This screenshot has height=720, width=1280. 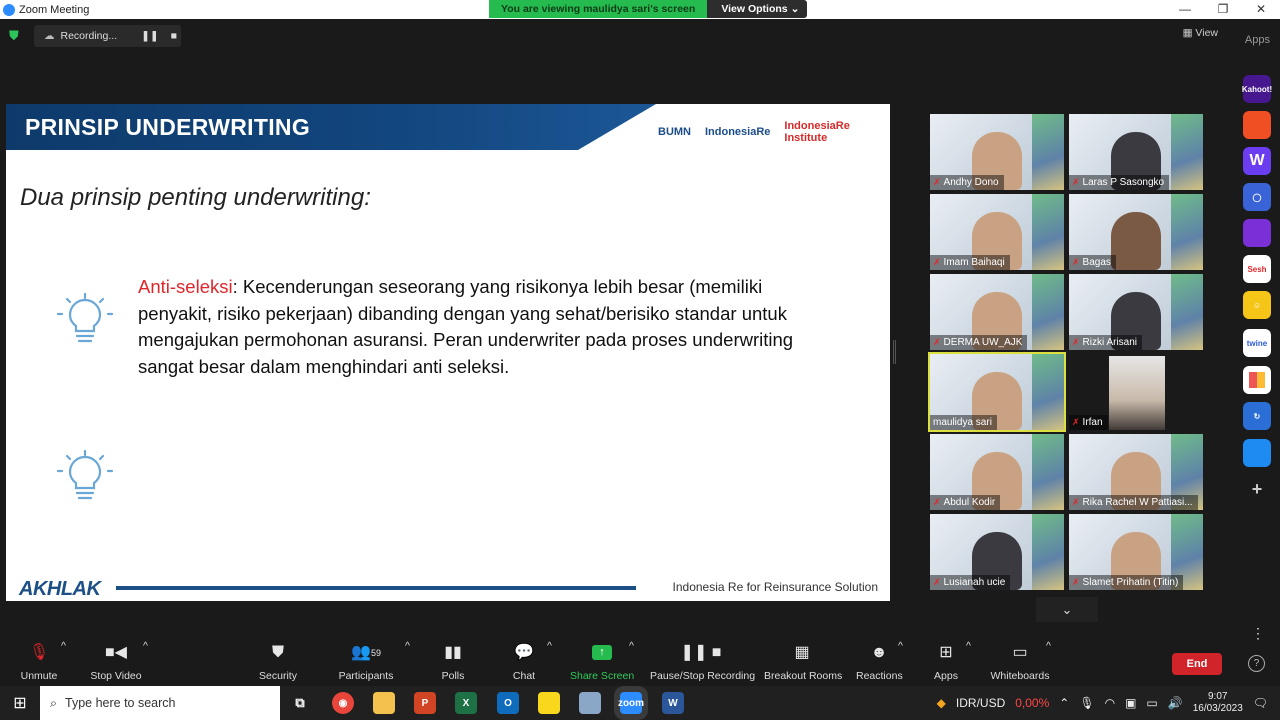 What do you see at coordinates (278, 661) in the screenshot?
I see `security-button: ⛊ Security` at bounding box center [278, 661].